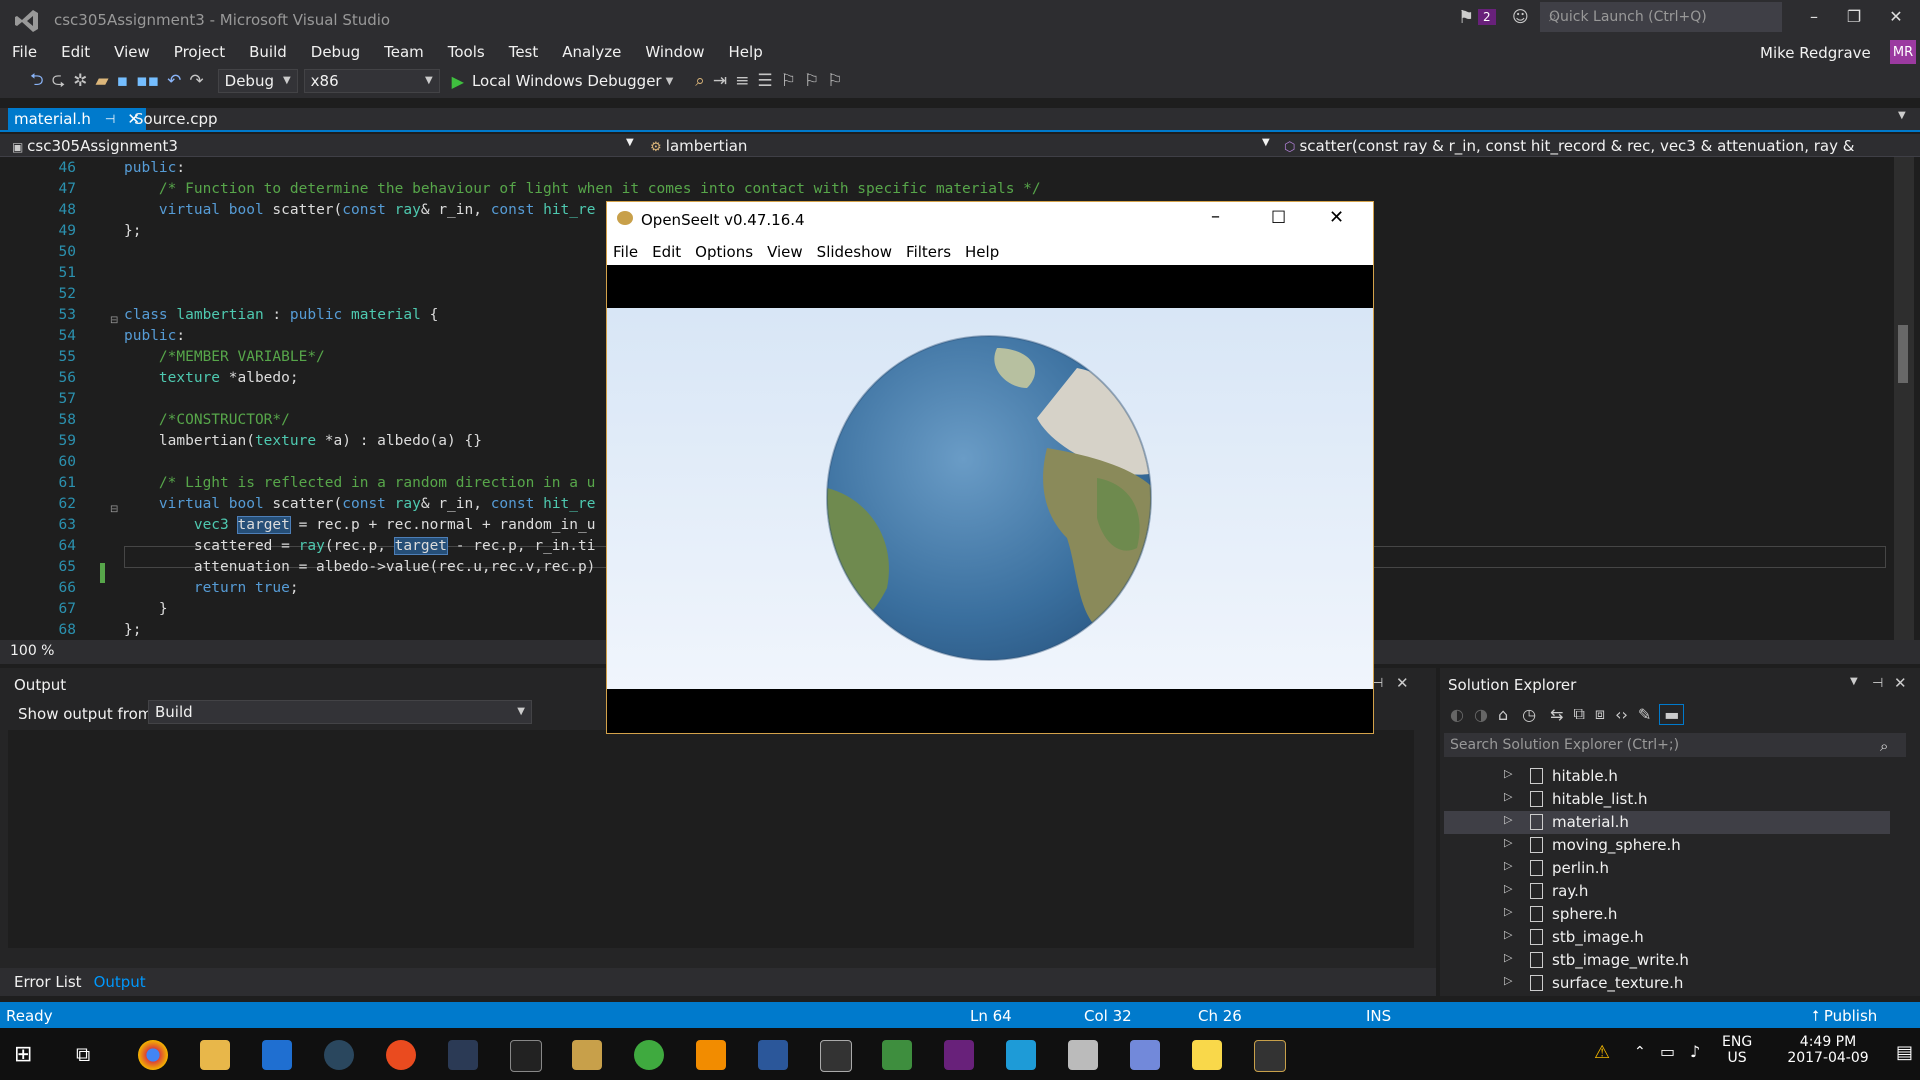 Image resolution: width=1920 pixels, height=1080 pixels. What do you see at coordinates (1902, 115) in the screenshot?
I see `tab-overflow-icon: ▼` at bounding box center [1902, 115].